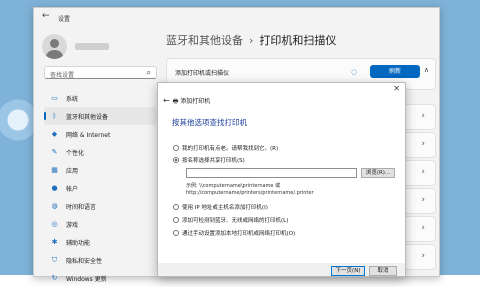 This screenshot has width=480, height=287. I want to click on sidebar-item-windows-update: ↻ Windows 更新, so click(100, 278).